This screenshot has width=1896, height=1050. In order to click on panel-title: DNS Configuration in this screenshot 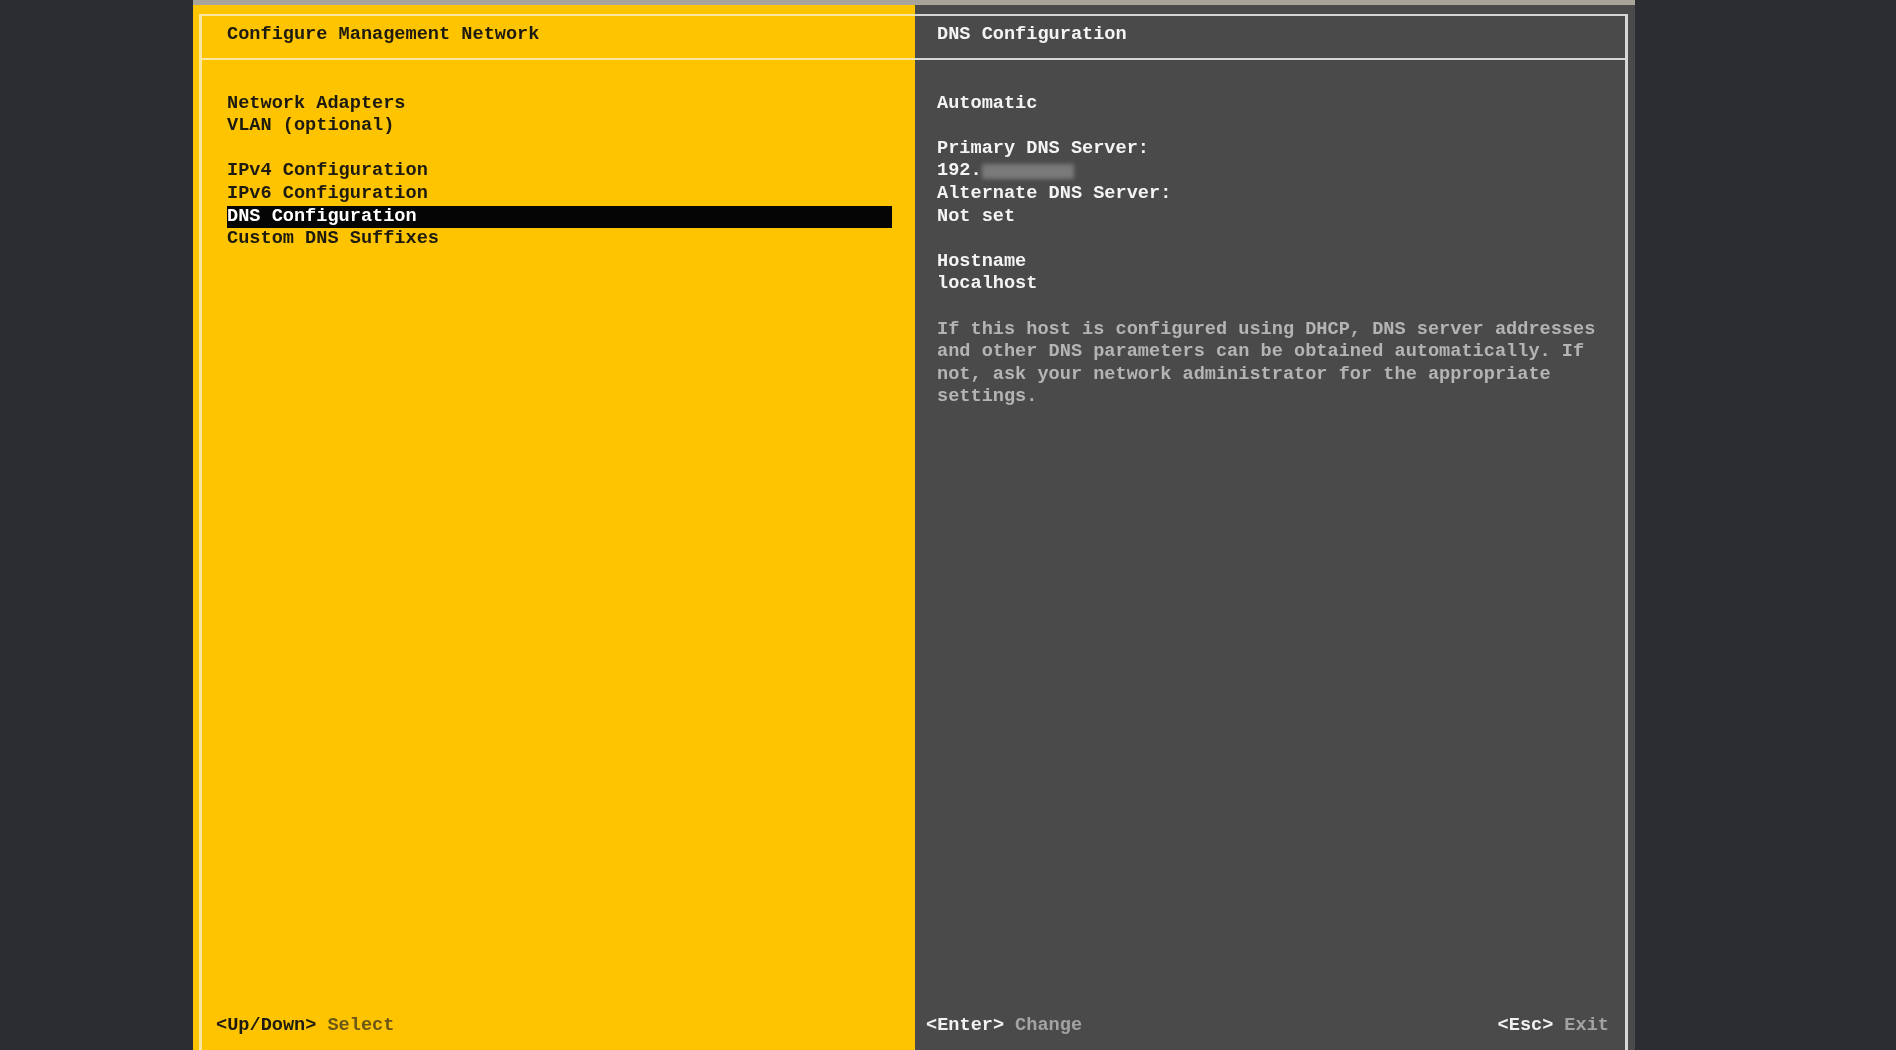, I will do `click(1032, 34)`.